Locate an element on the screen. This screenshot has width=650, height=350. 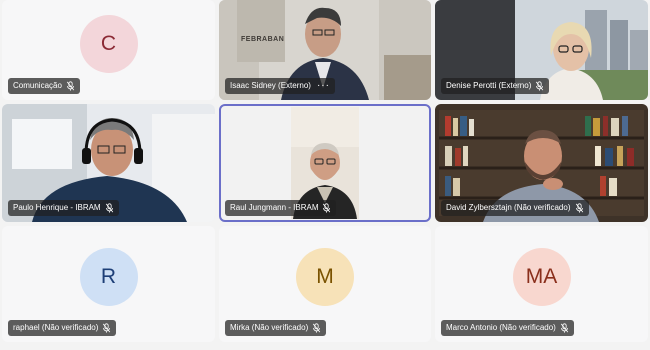
participant-tile-comunicacao: C Comunicação is located at coordinates (108, 50).